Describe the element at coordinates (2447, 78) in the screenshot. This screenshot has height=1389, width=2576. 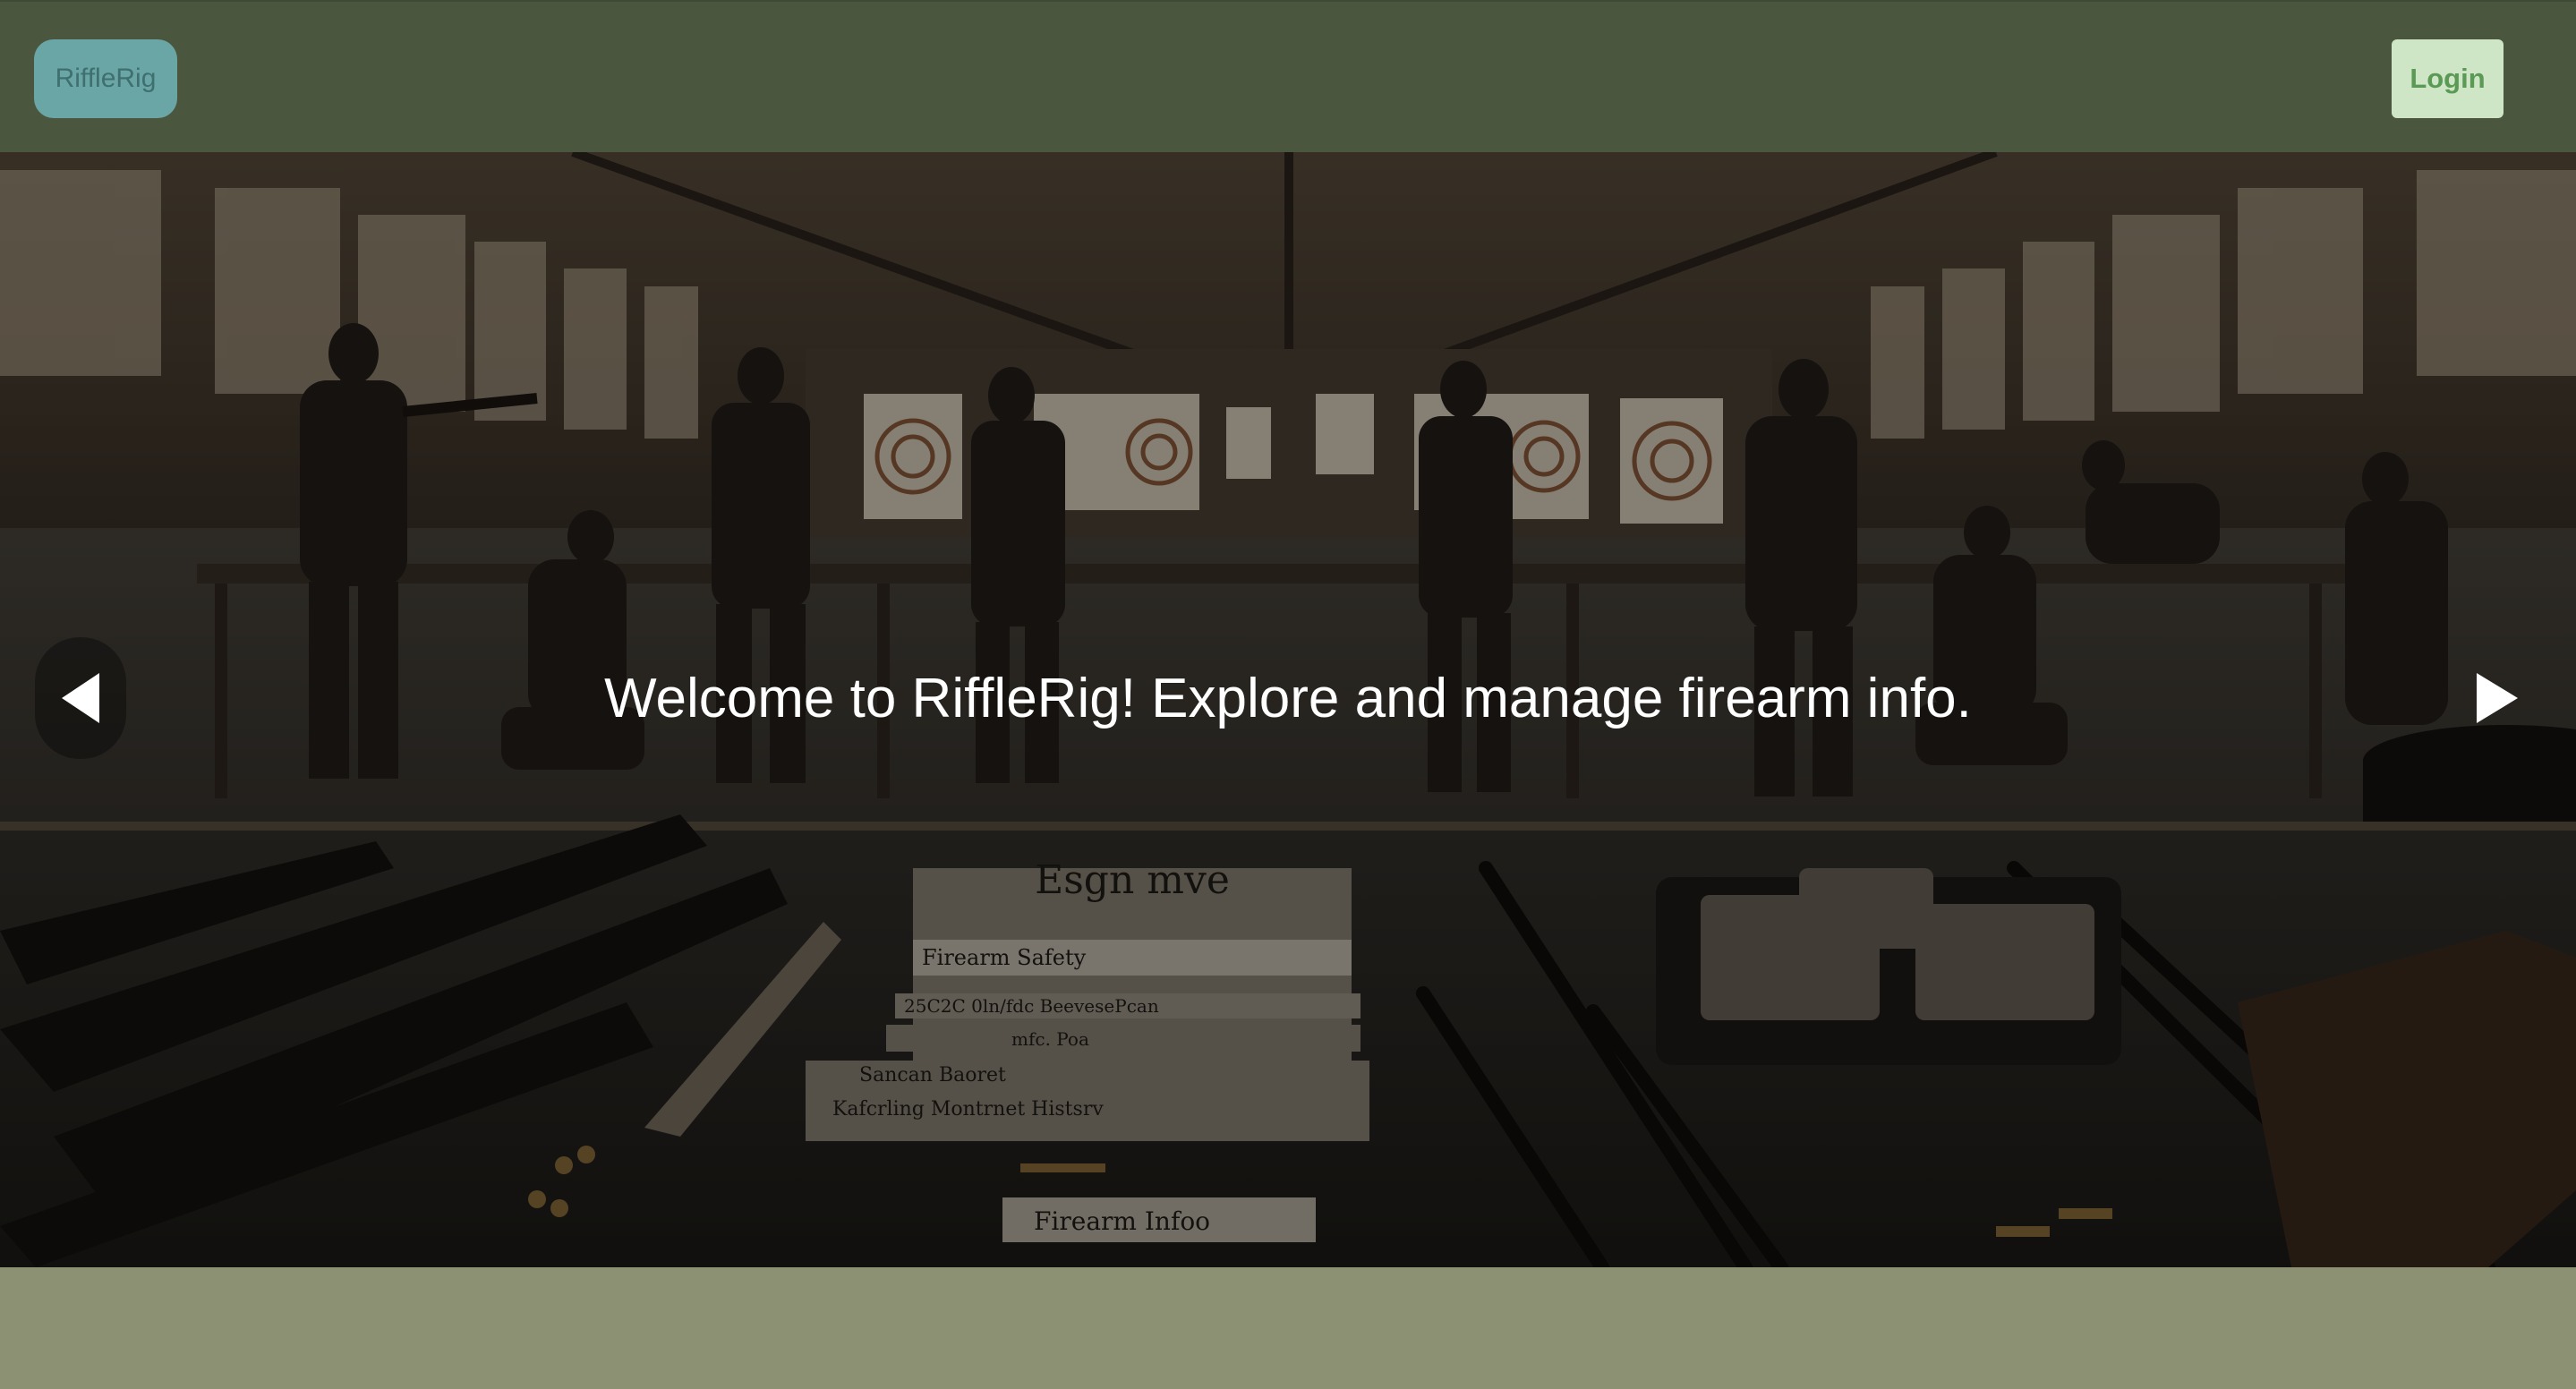
I see `login-button: Login` at that location.